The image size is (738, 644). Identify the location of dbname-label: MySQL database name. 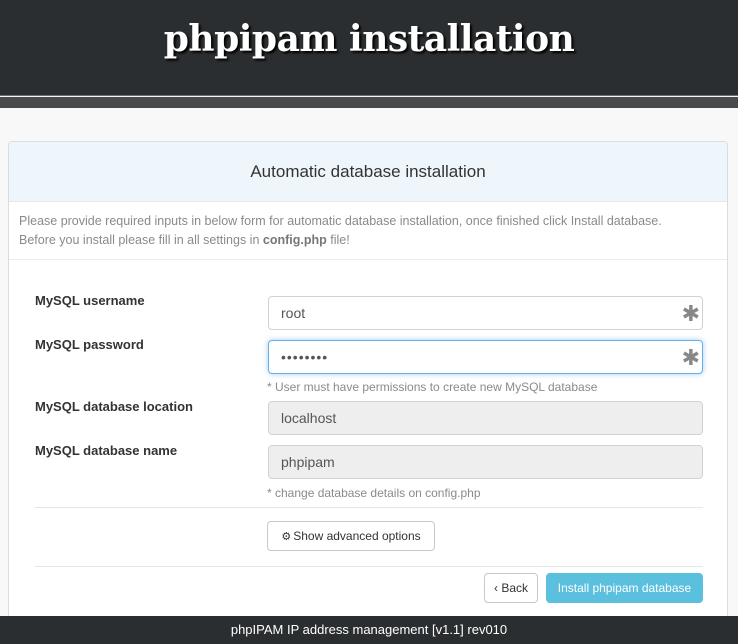
(106, 450).